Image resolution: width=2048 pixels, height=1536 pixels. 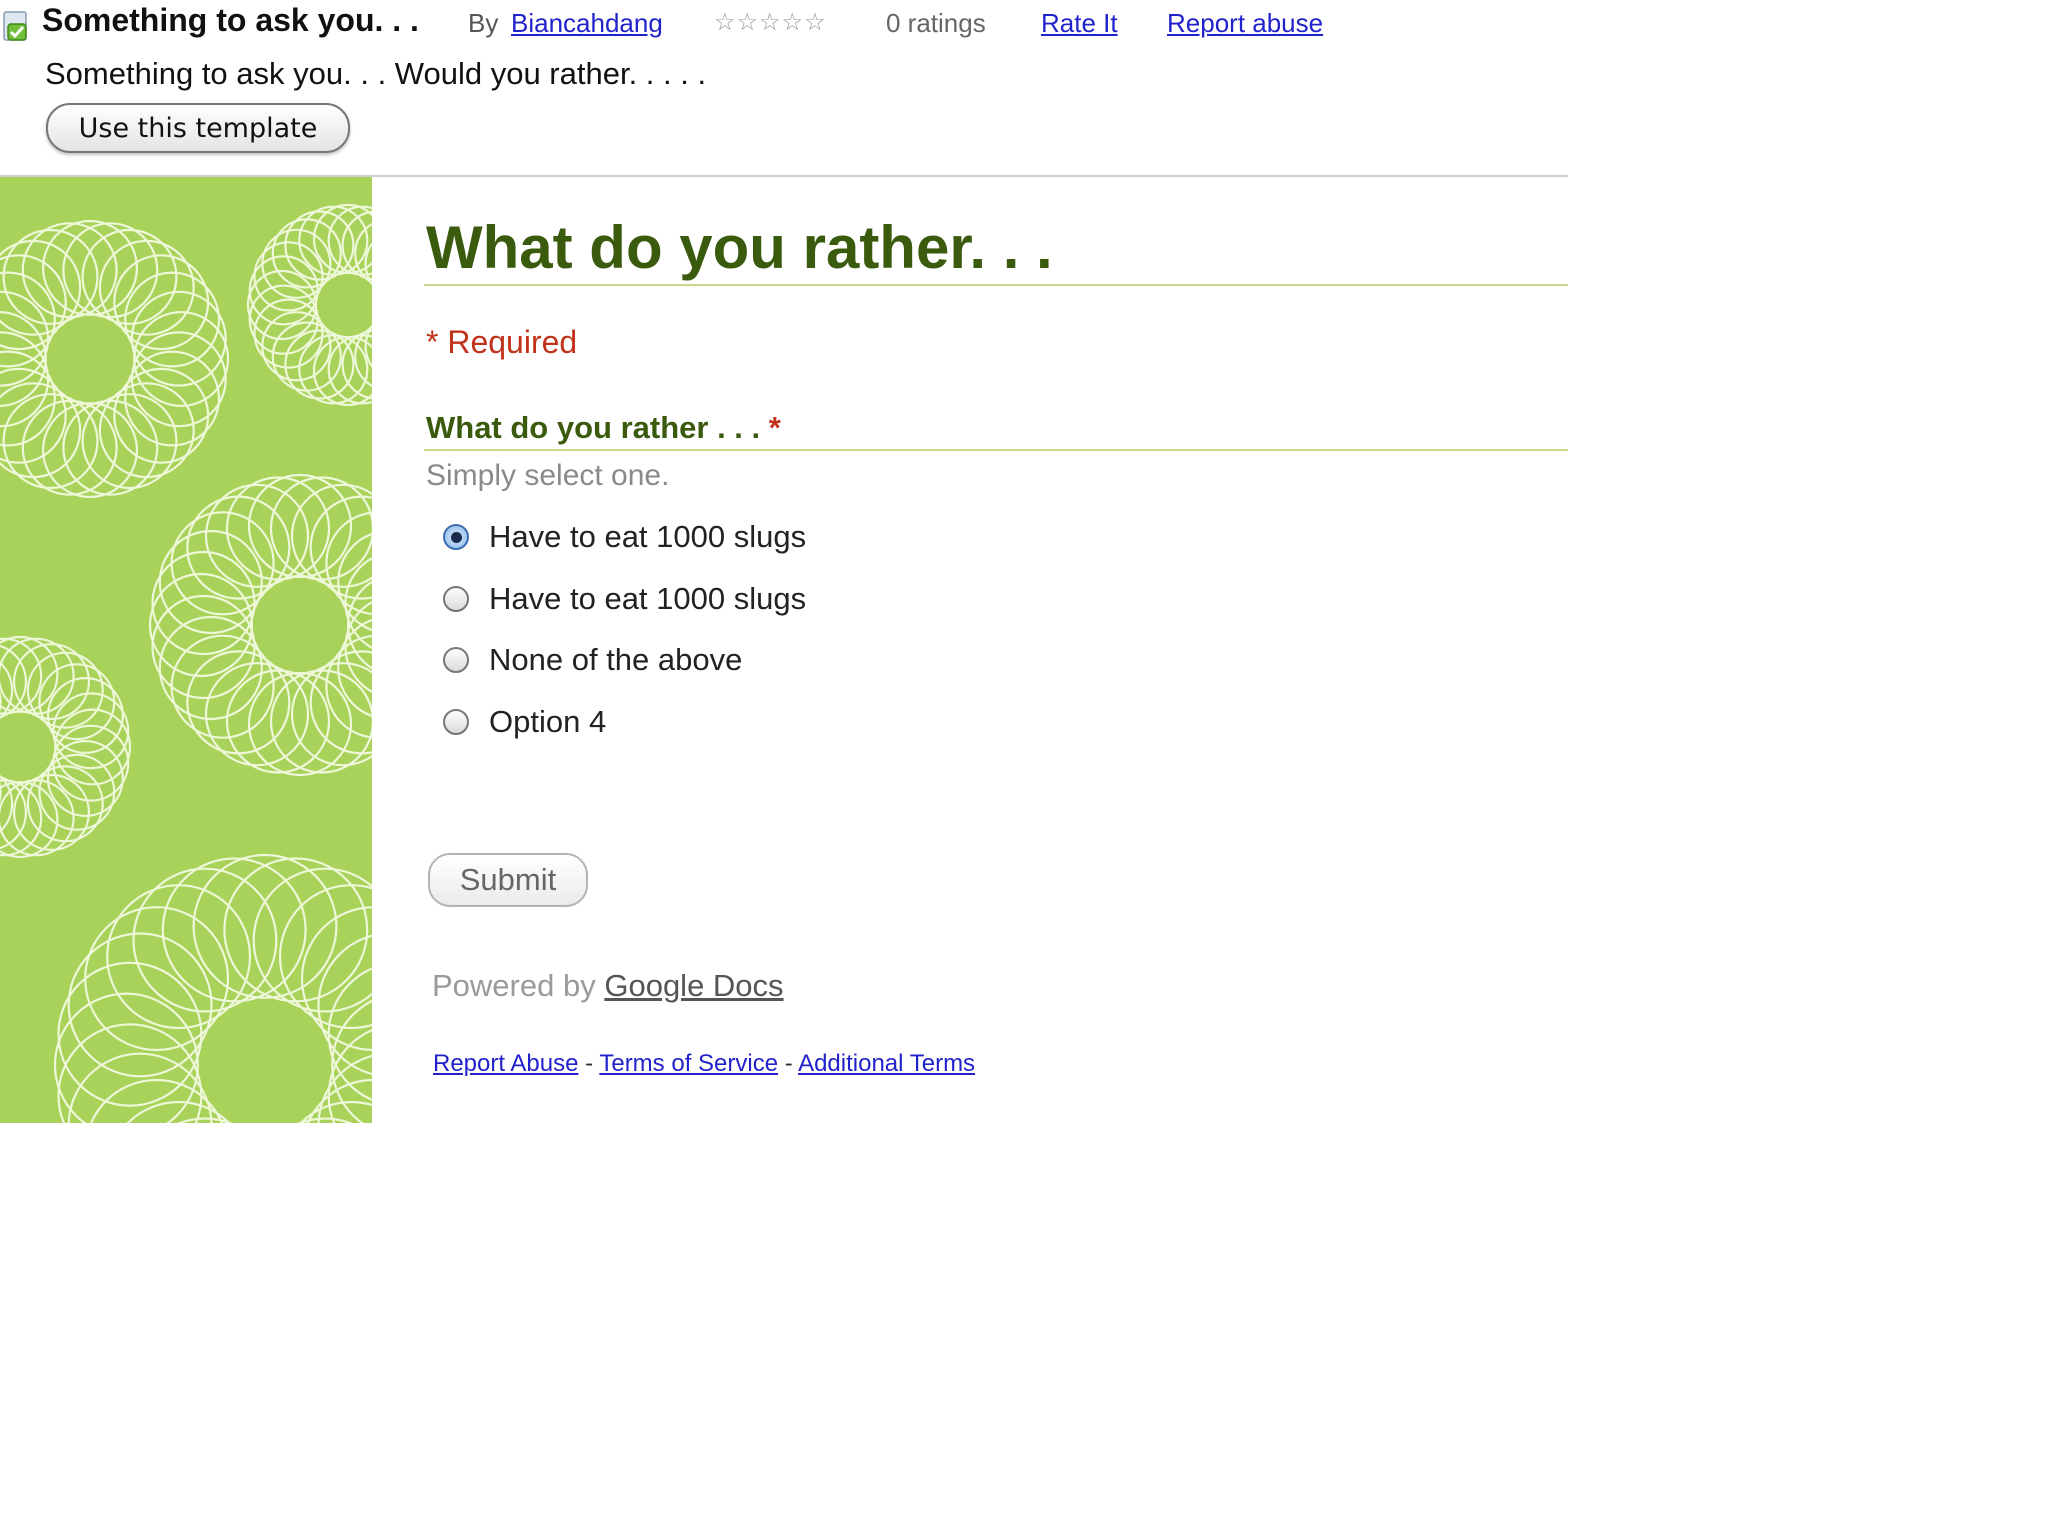 What do you see at coordinates (198, 128) in the screenshot?
I see `use-template-button: Use this template` at bounding box center [198, 128].